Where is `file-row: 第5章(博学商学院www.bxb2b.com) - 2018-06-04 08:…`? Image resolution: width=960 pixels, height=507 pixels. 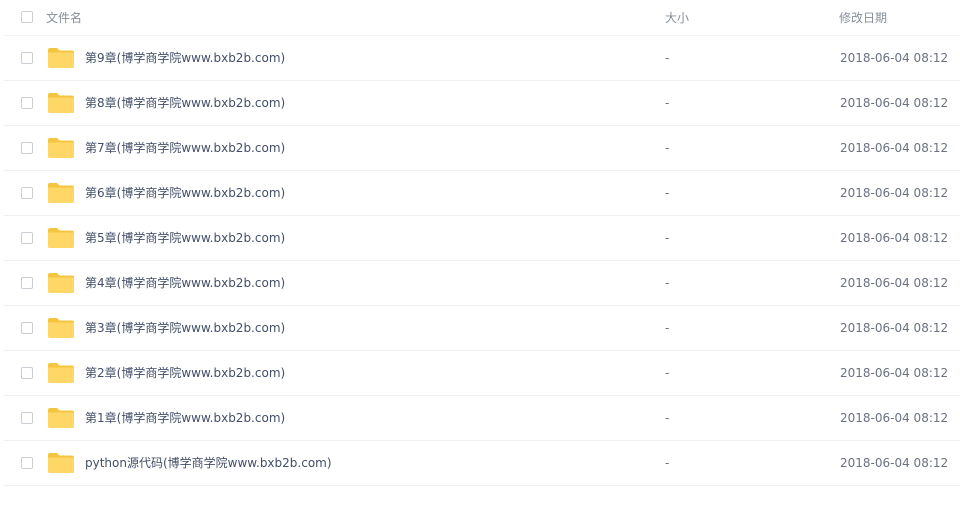
file-row: 第5章(博学商学院www.bxb2b.com) - 2018-06-04 08:… is located at coordinates (482, 238).